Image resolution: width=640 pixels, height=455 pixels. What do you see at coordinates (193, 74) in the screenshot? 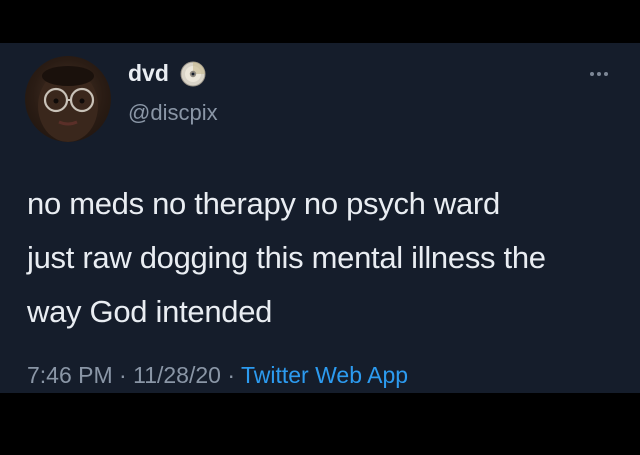
I see `disc-icon` at bounding box center [193, 74].